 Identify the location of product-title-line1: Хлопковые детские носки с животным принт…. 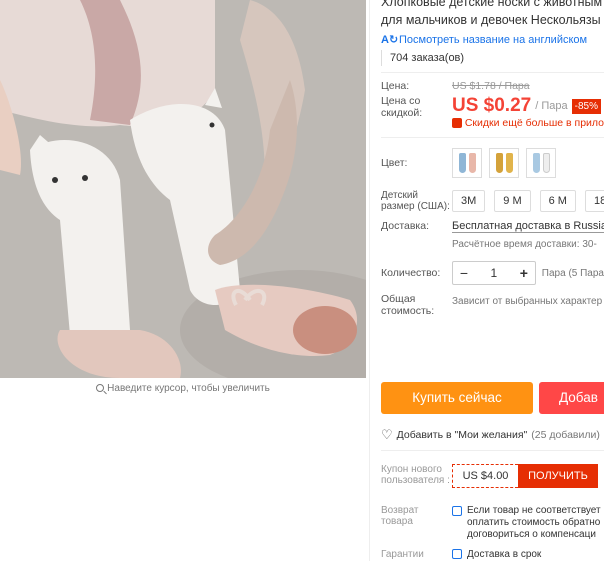
(492, 4).